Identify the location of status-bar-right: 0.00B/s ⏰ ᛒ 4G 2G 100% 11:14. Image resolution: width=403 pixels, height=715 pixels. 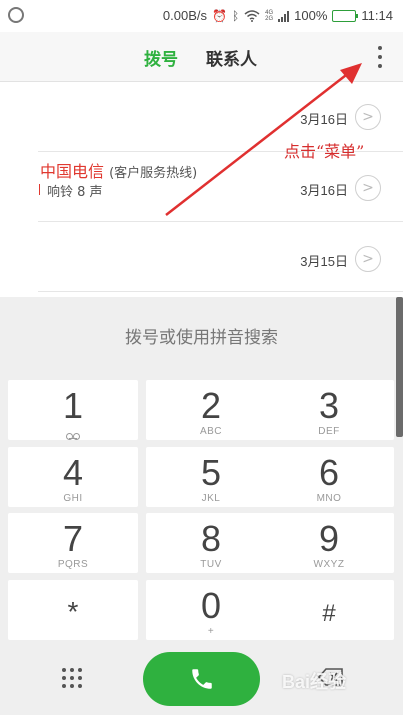
(278, 15).